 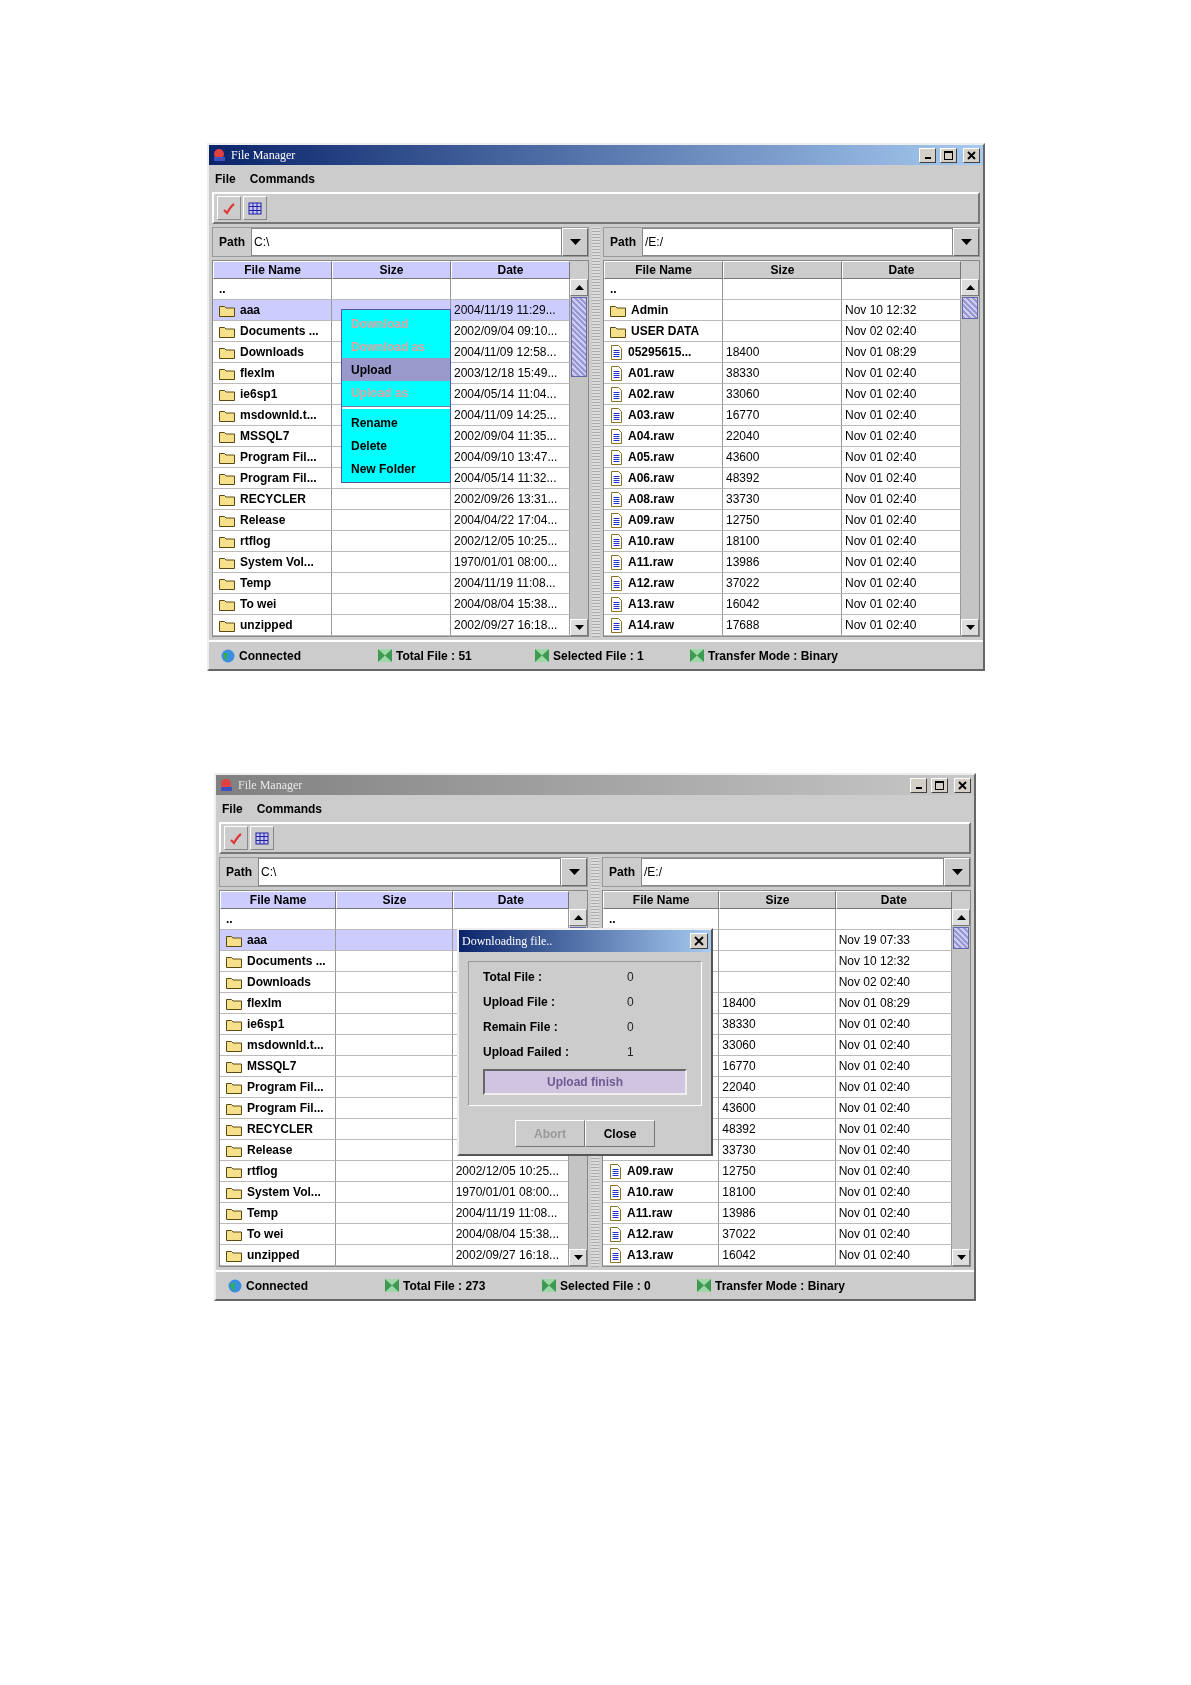 I want to click on table-row: A05.raw 43600 Nov 01 02:40, so click(x=782, y=457).